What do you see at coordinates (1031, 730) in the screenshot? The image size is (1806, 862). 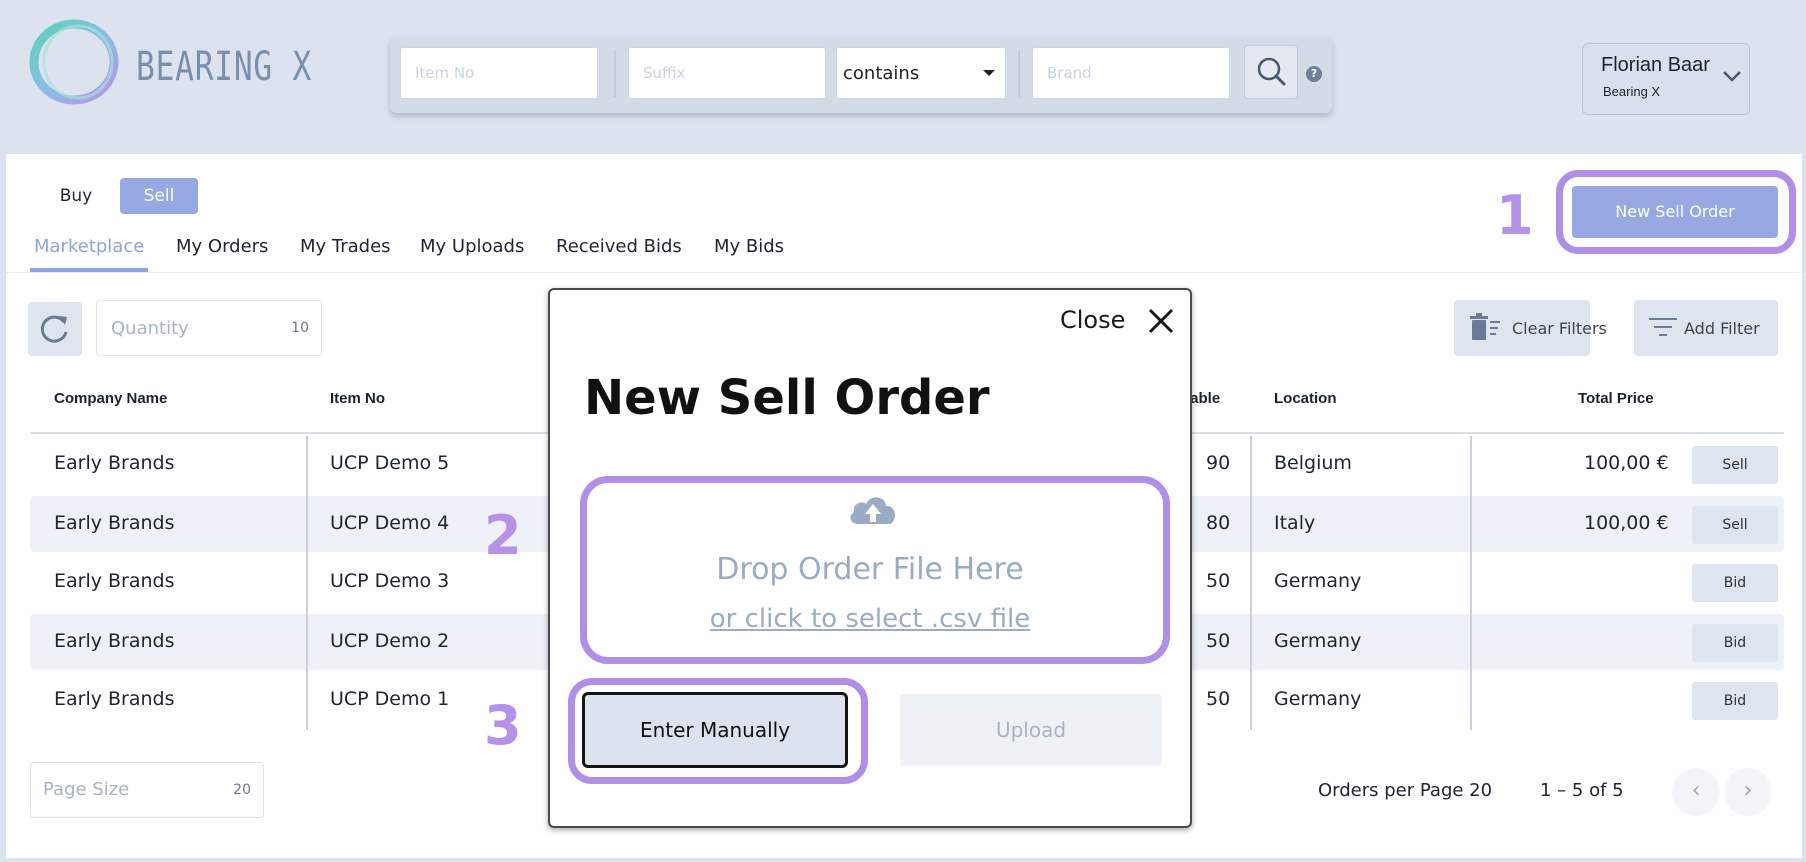 I see `upload-button: Upload` at bounding box center [1031, 730].